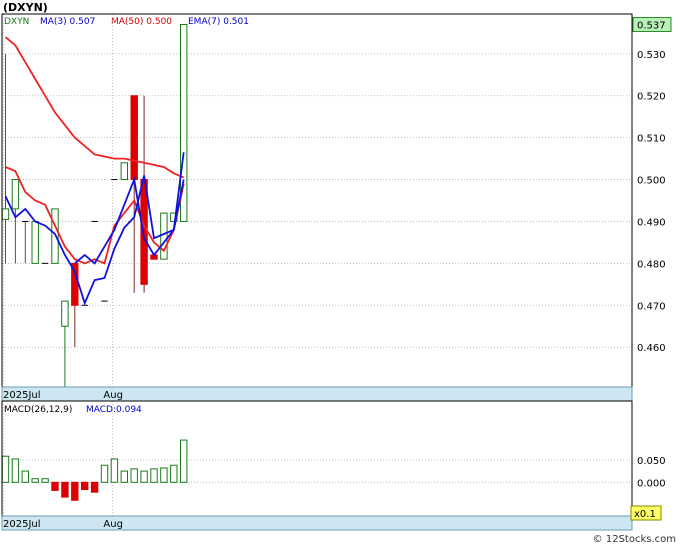 Image resolution: width=680 pixels, height=546 pixels. What do you see at coordinates (651, 306) in the screenshot?
I see `price-tick-label: 0.470` at bounding box center [651, 306].